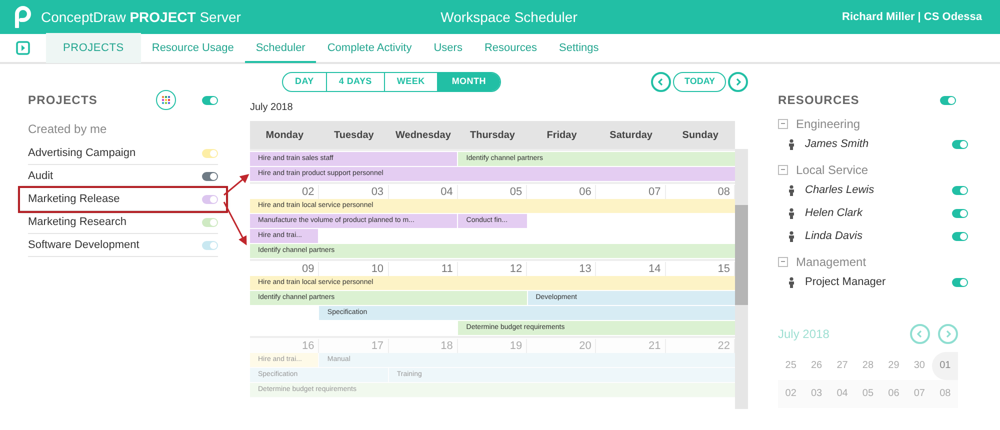 Image resolution: width=1000 pixels, height=430 pixels. I want to click on mini-calendar-day: 29, so click(893, 366).